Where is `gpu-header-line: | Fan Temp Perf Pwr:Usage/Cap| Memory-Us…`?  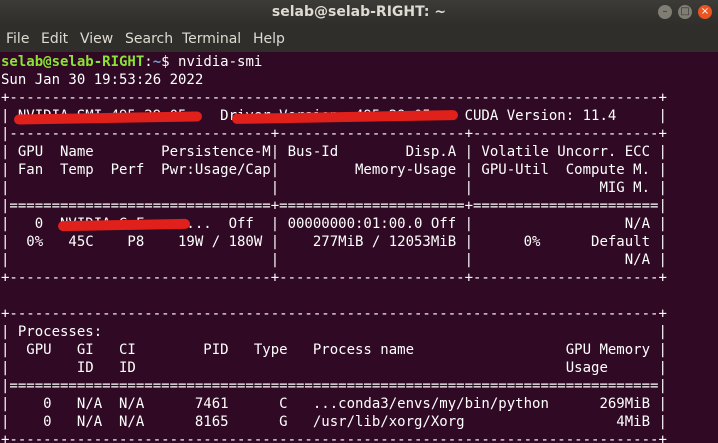 gpu-header-line: | Fan Temp Perf Pwr:Usage/Cap| Memory-Us… is located at coordinates (334, 170).